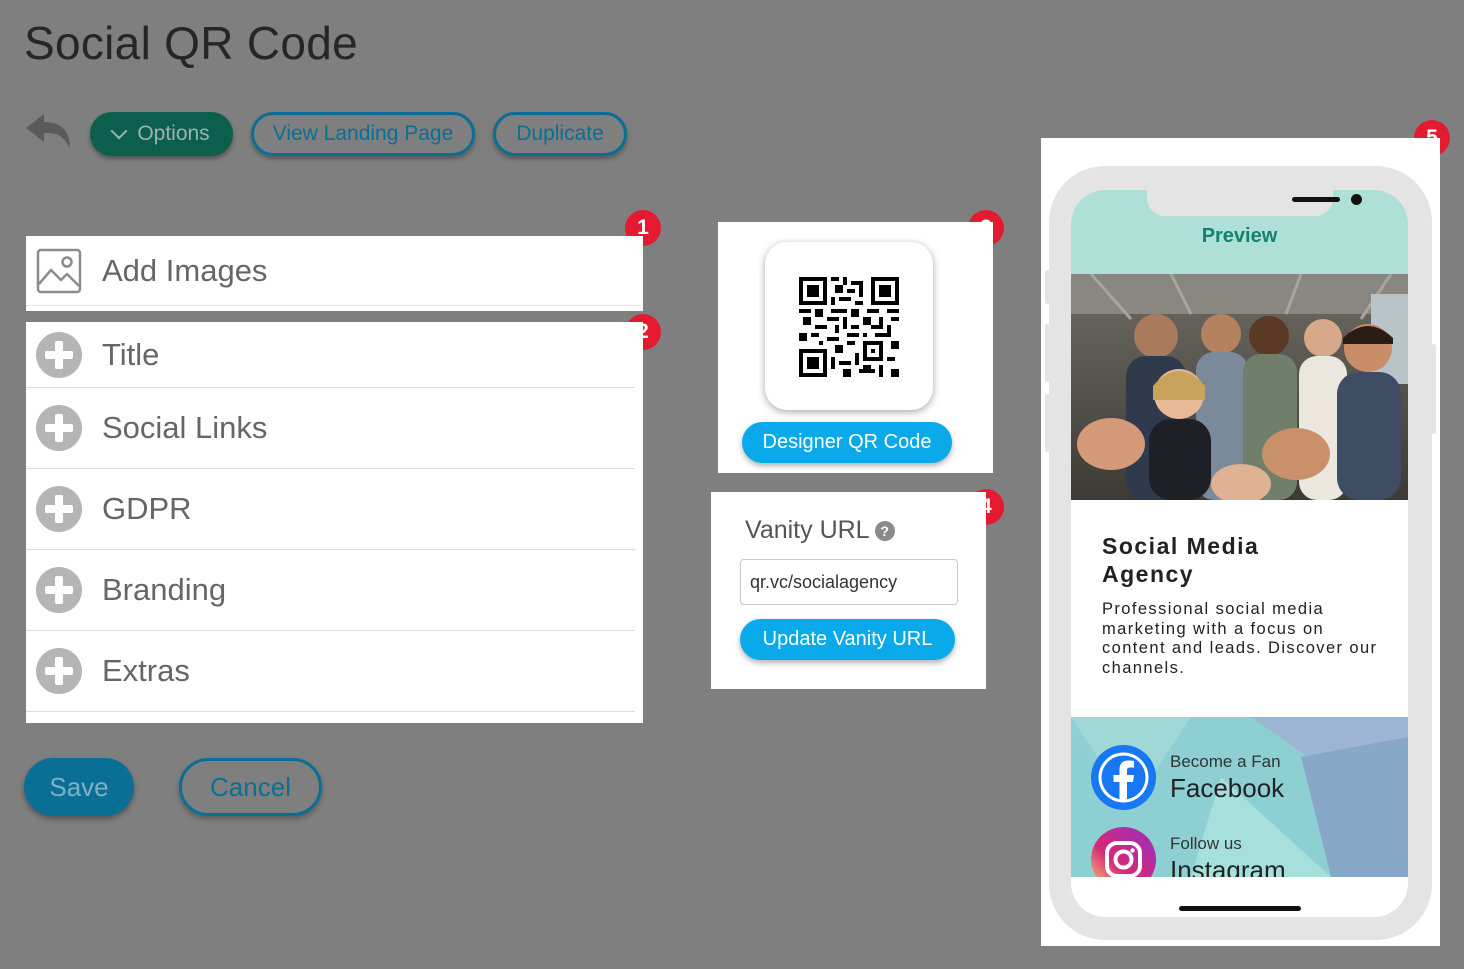 The image size is (1464, 969). Describe the element at coordinates (185, 427) in the screenshot. I see `section-label: Social Links` at that location.